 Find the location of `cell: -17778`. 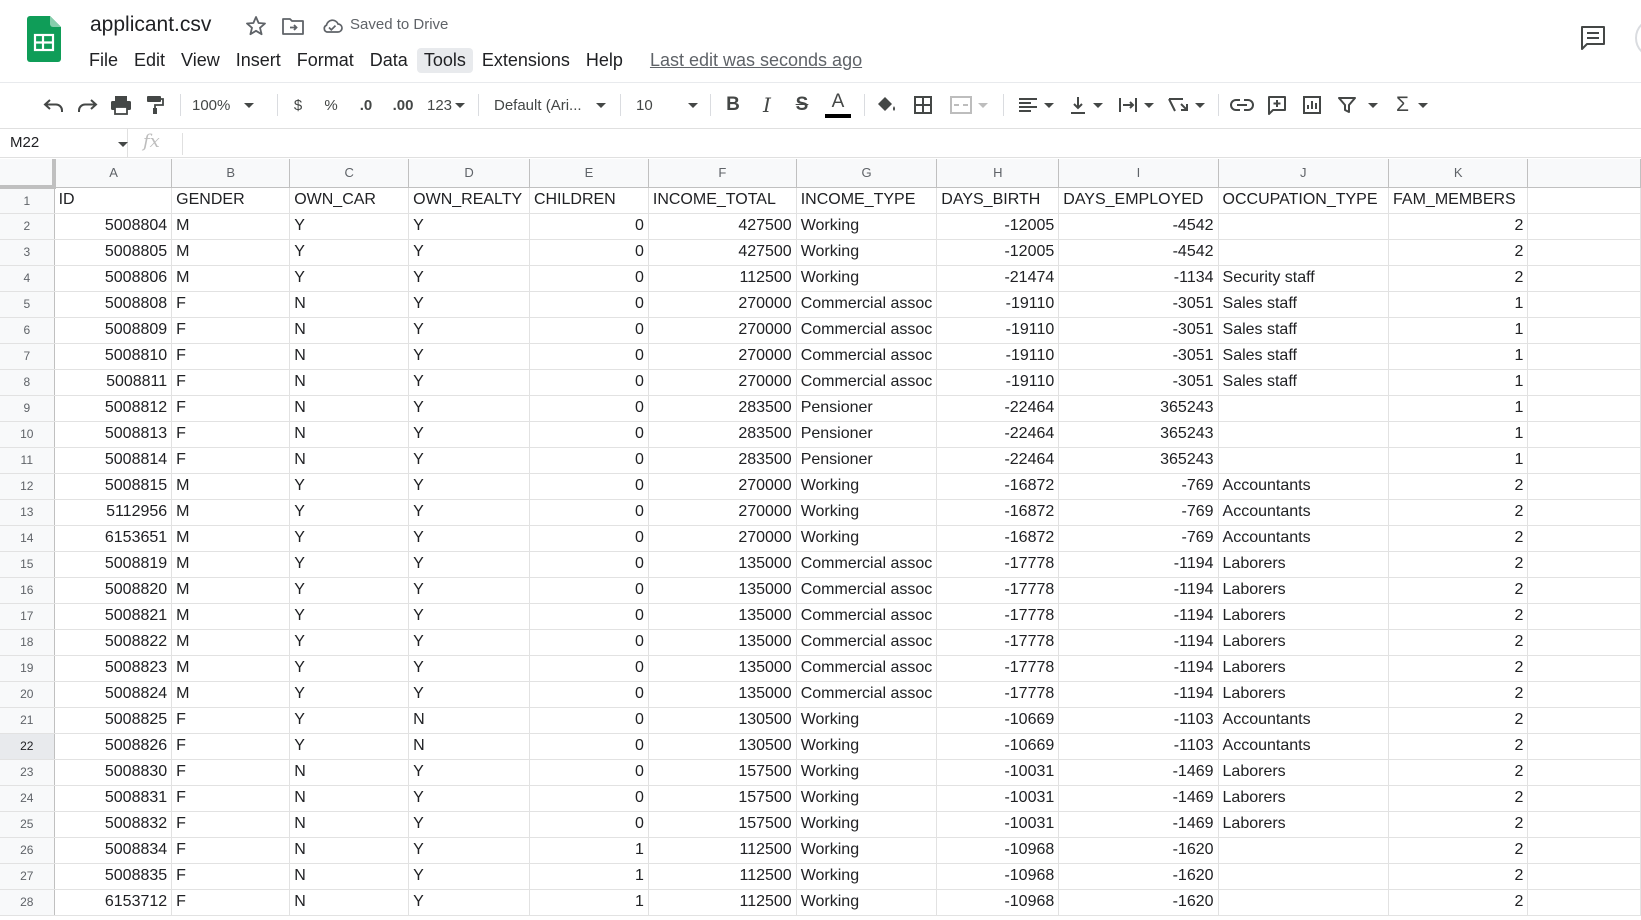

cell: -17778 is located at coordinates (998, 564).